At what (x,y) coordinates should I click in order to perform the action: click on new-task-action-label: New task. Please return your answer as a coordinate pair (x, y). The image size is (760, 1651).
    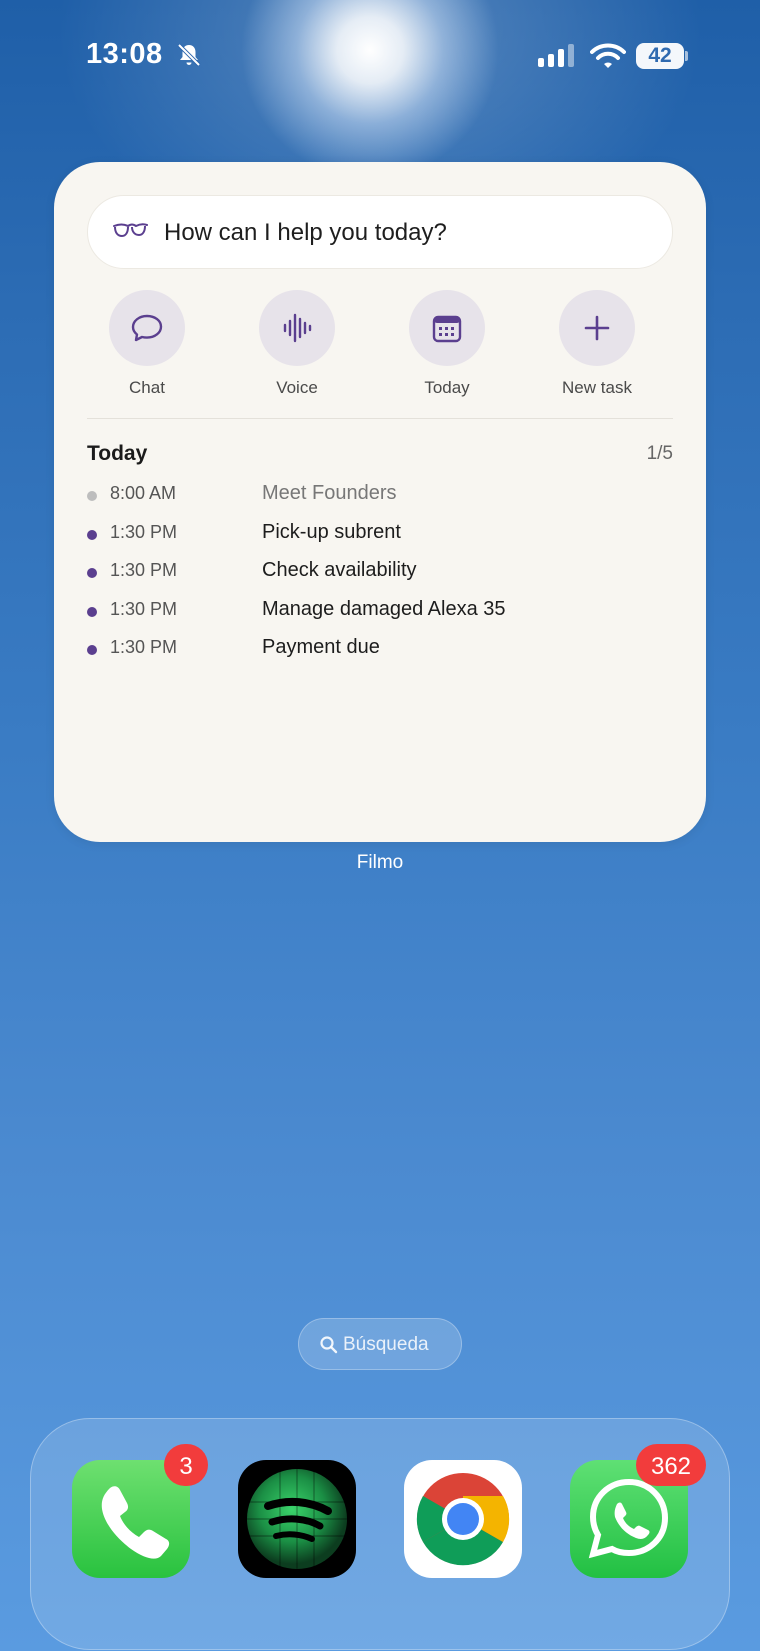
    Looking at the image, I should click on (597, 387).